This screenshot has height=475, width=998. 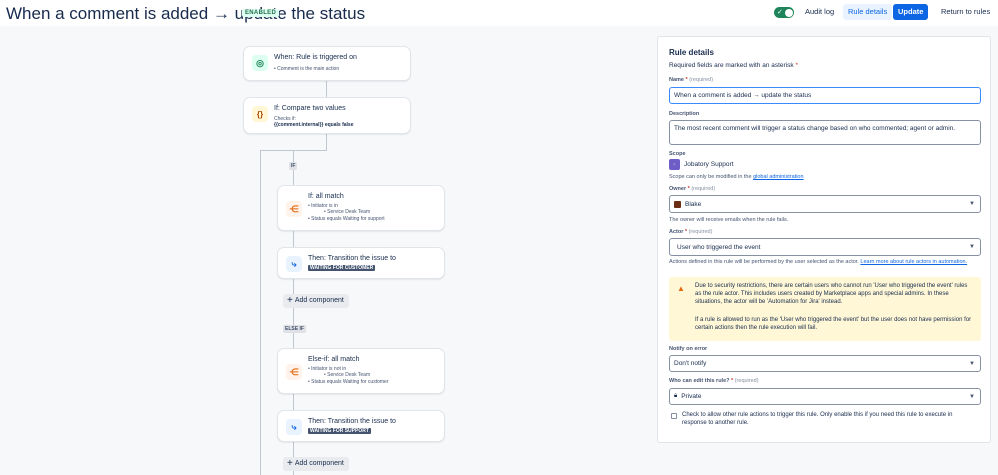 I want to click on if-match-line: • Status equals Waiting for support, so click(x=346, y=219).